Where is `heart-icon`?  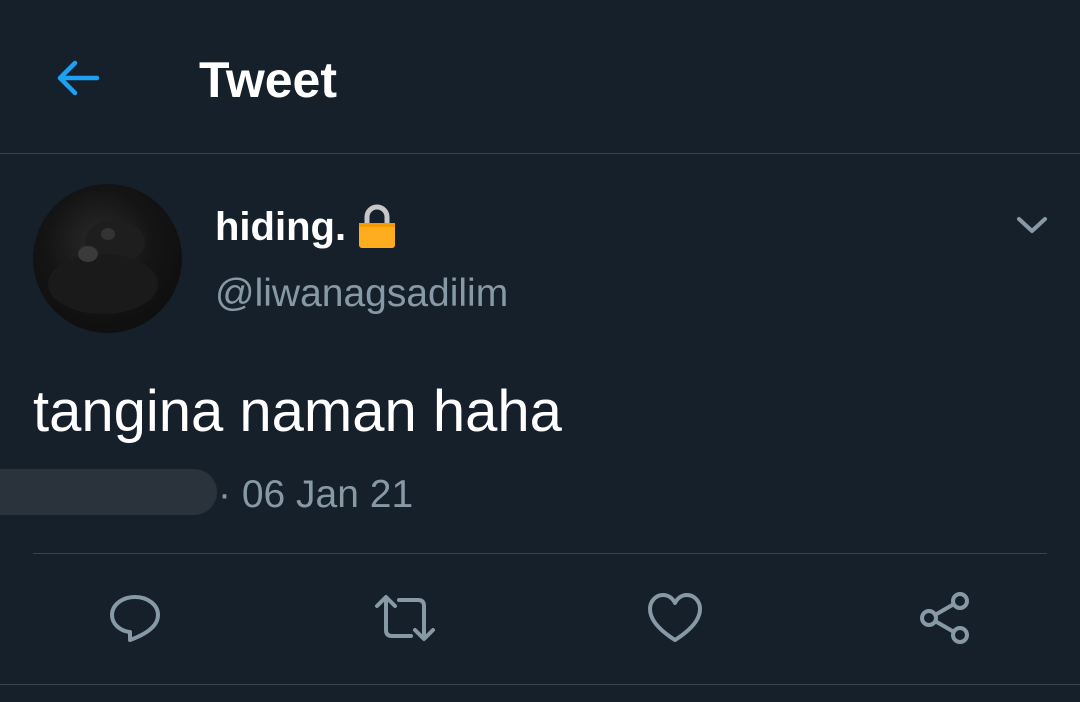 heart-icon is located at coordinates (675, 617).